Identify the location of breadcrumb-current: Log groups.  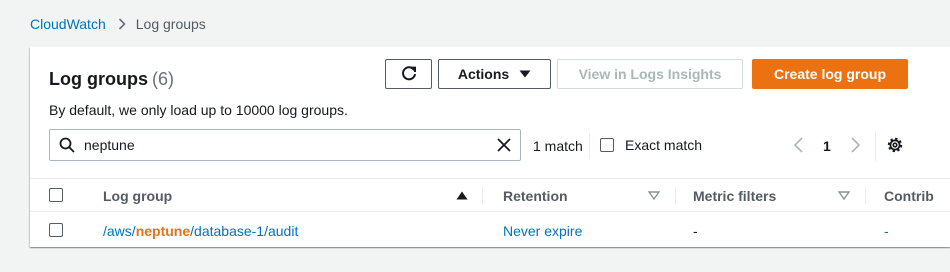
(170, 24).